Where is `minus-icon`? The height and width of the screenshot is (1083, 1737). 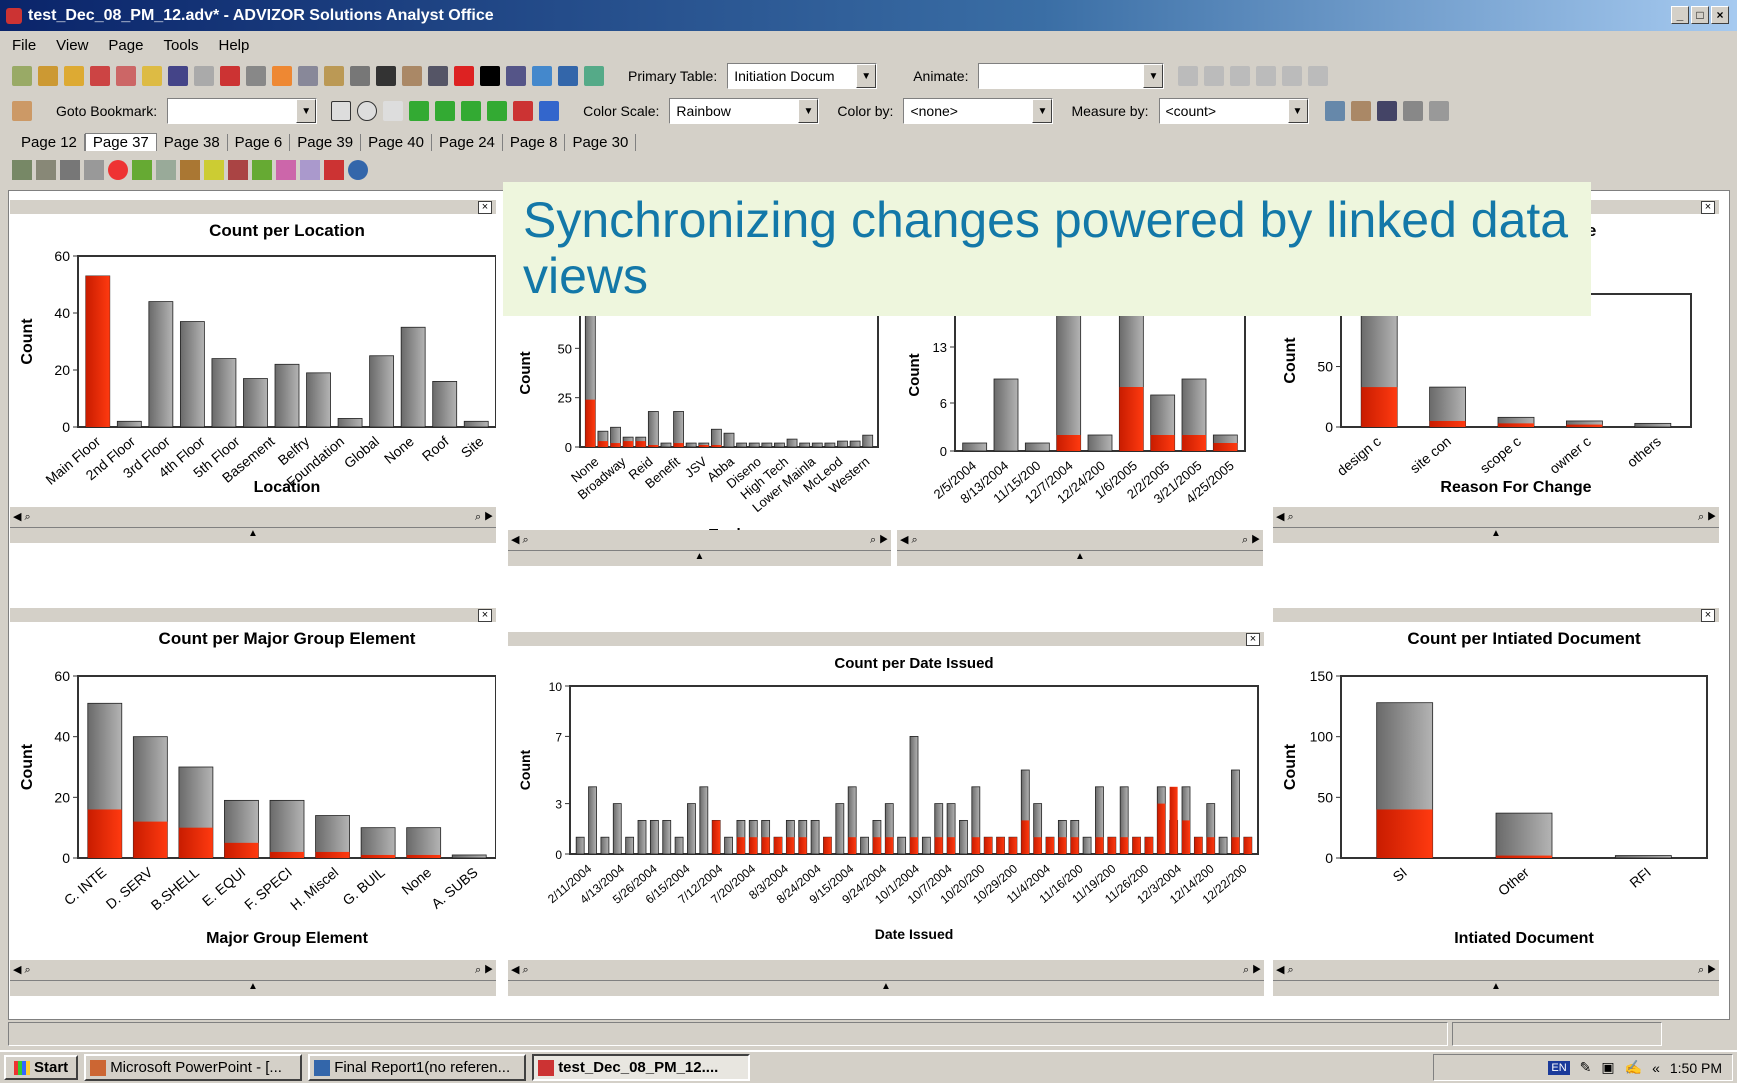 minus-icon is located at coordinates (1318, 76).